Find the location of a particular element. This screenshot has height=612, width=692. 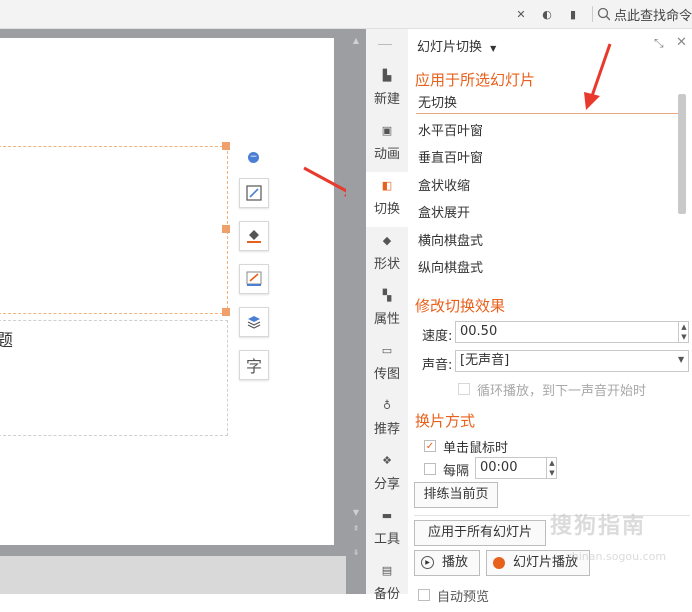

interval-down-icon: ▼ is located at coordinates (551, 473).